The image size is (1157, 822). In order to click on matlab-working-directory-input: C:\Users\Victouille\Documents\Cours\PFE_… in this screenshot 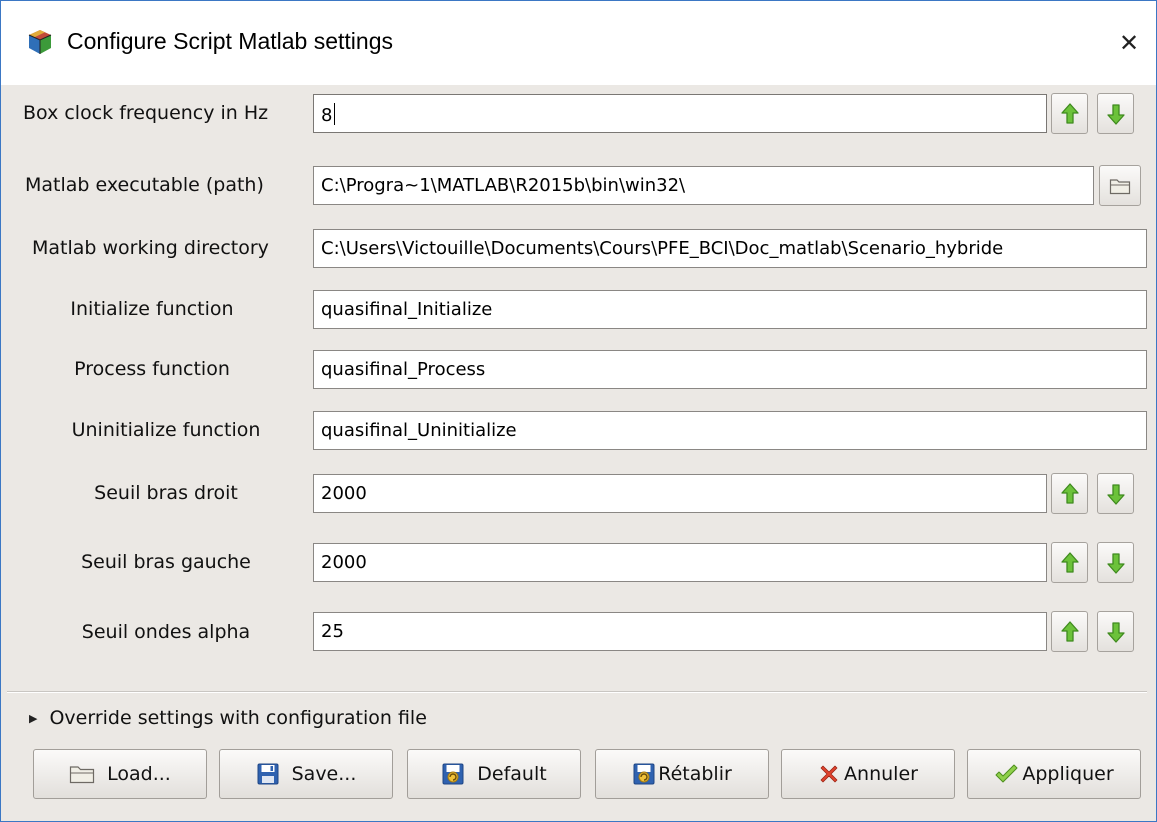, I will do `click(730, 248)`.